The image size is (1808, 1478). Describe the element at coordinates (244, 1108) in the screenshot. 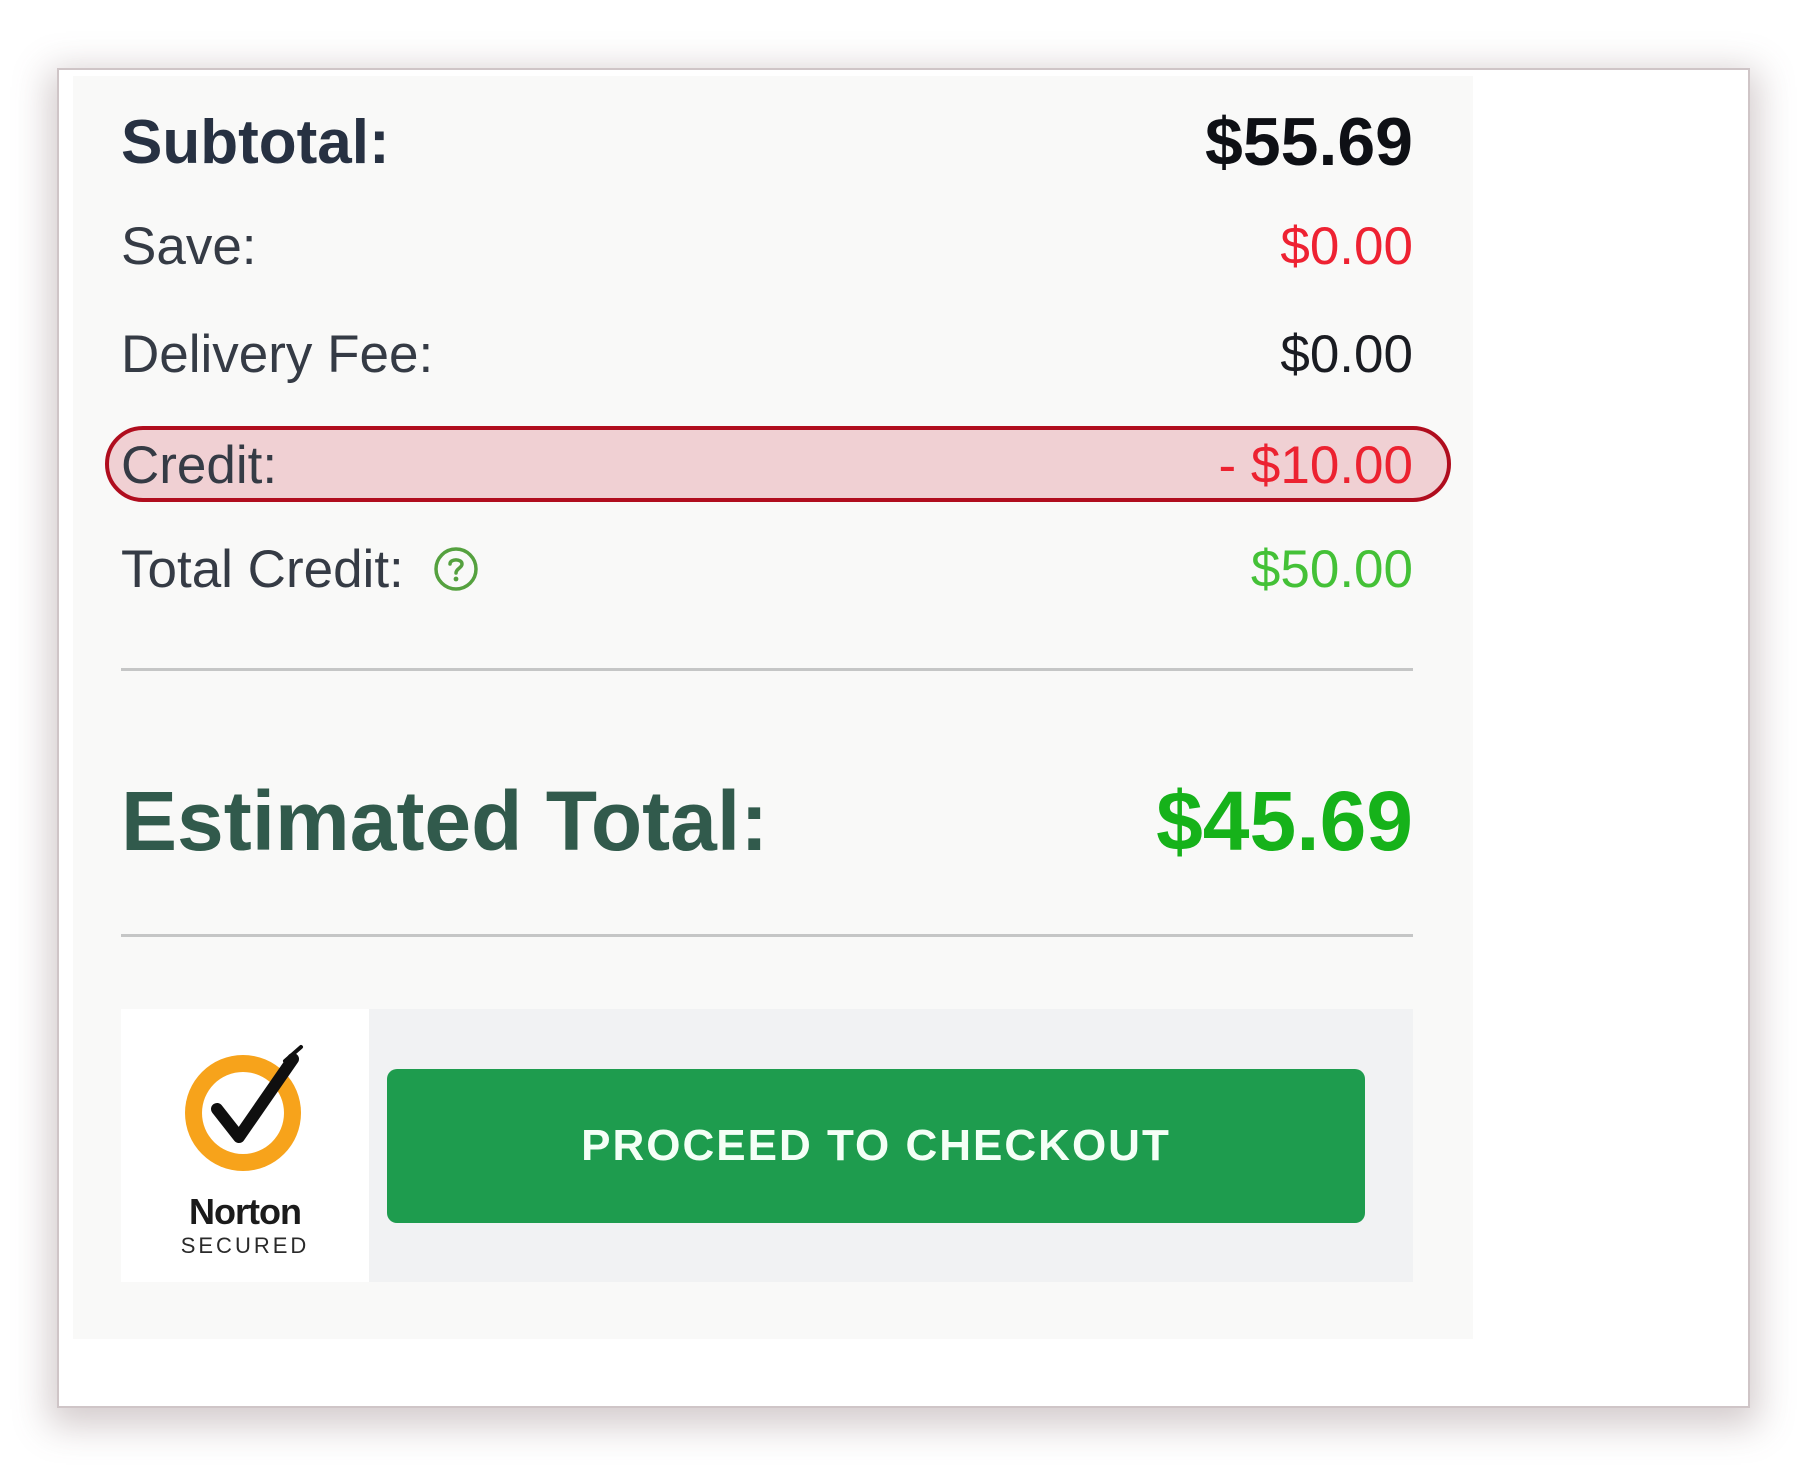

I see `norton-checkmark-icon` at that location.